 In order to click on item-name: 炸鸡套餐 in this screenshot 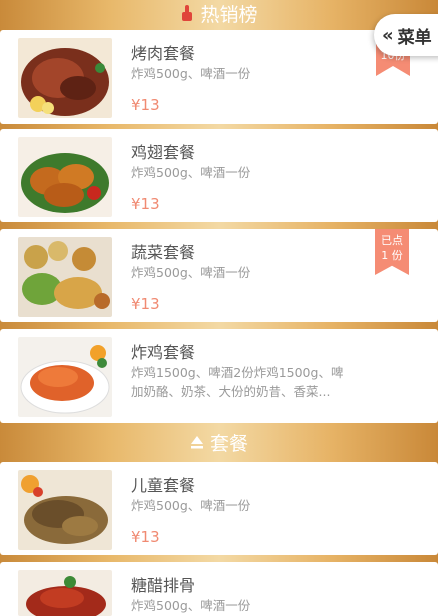, I will do `click(163, 352)`.